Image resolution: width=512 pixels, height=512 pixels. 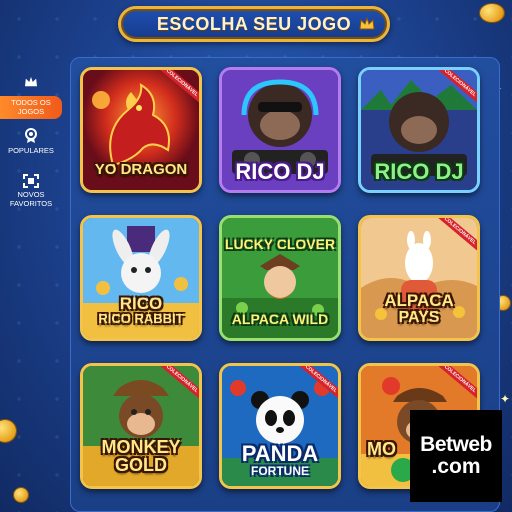 I want to click on game-title-line: GOLD, so click(x=141, y=465).